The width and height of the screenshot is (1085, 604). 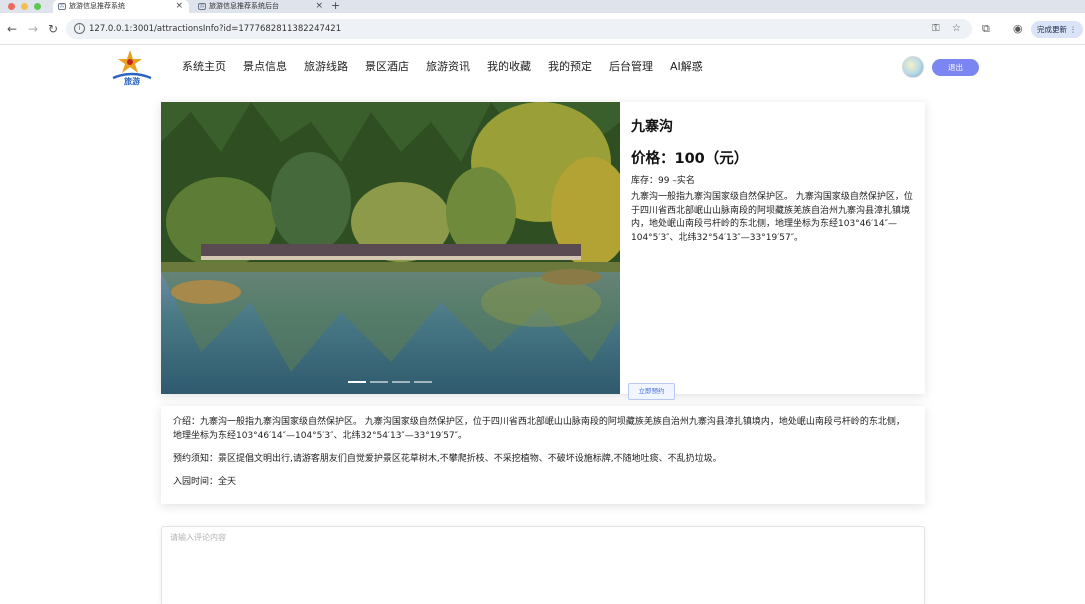 I want to click on user-avatar, so click(x=913, y=67).